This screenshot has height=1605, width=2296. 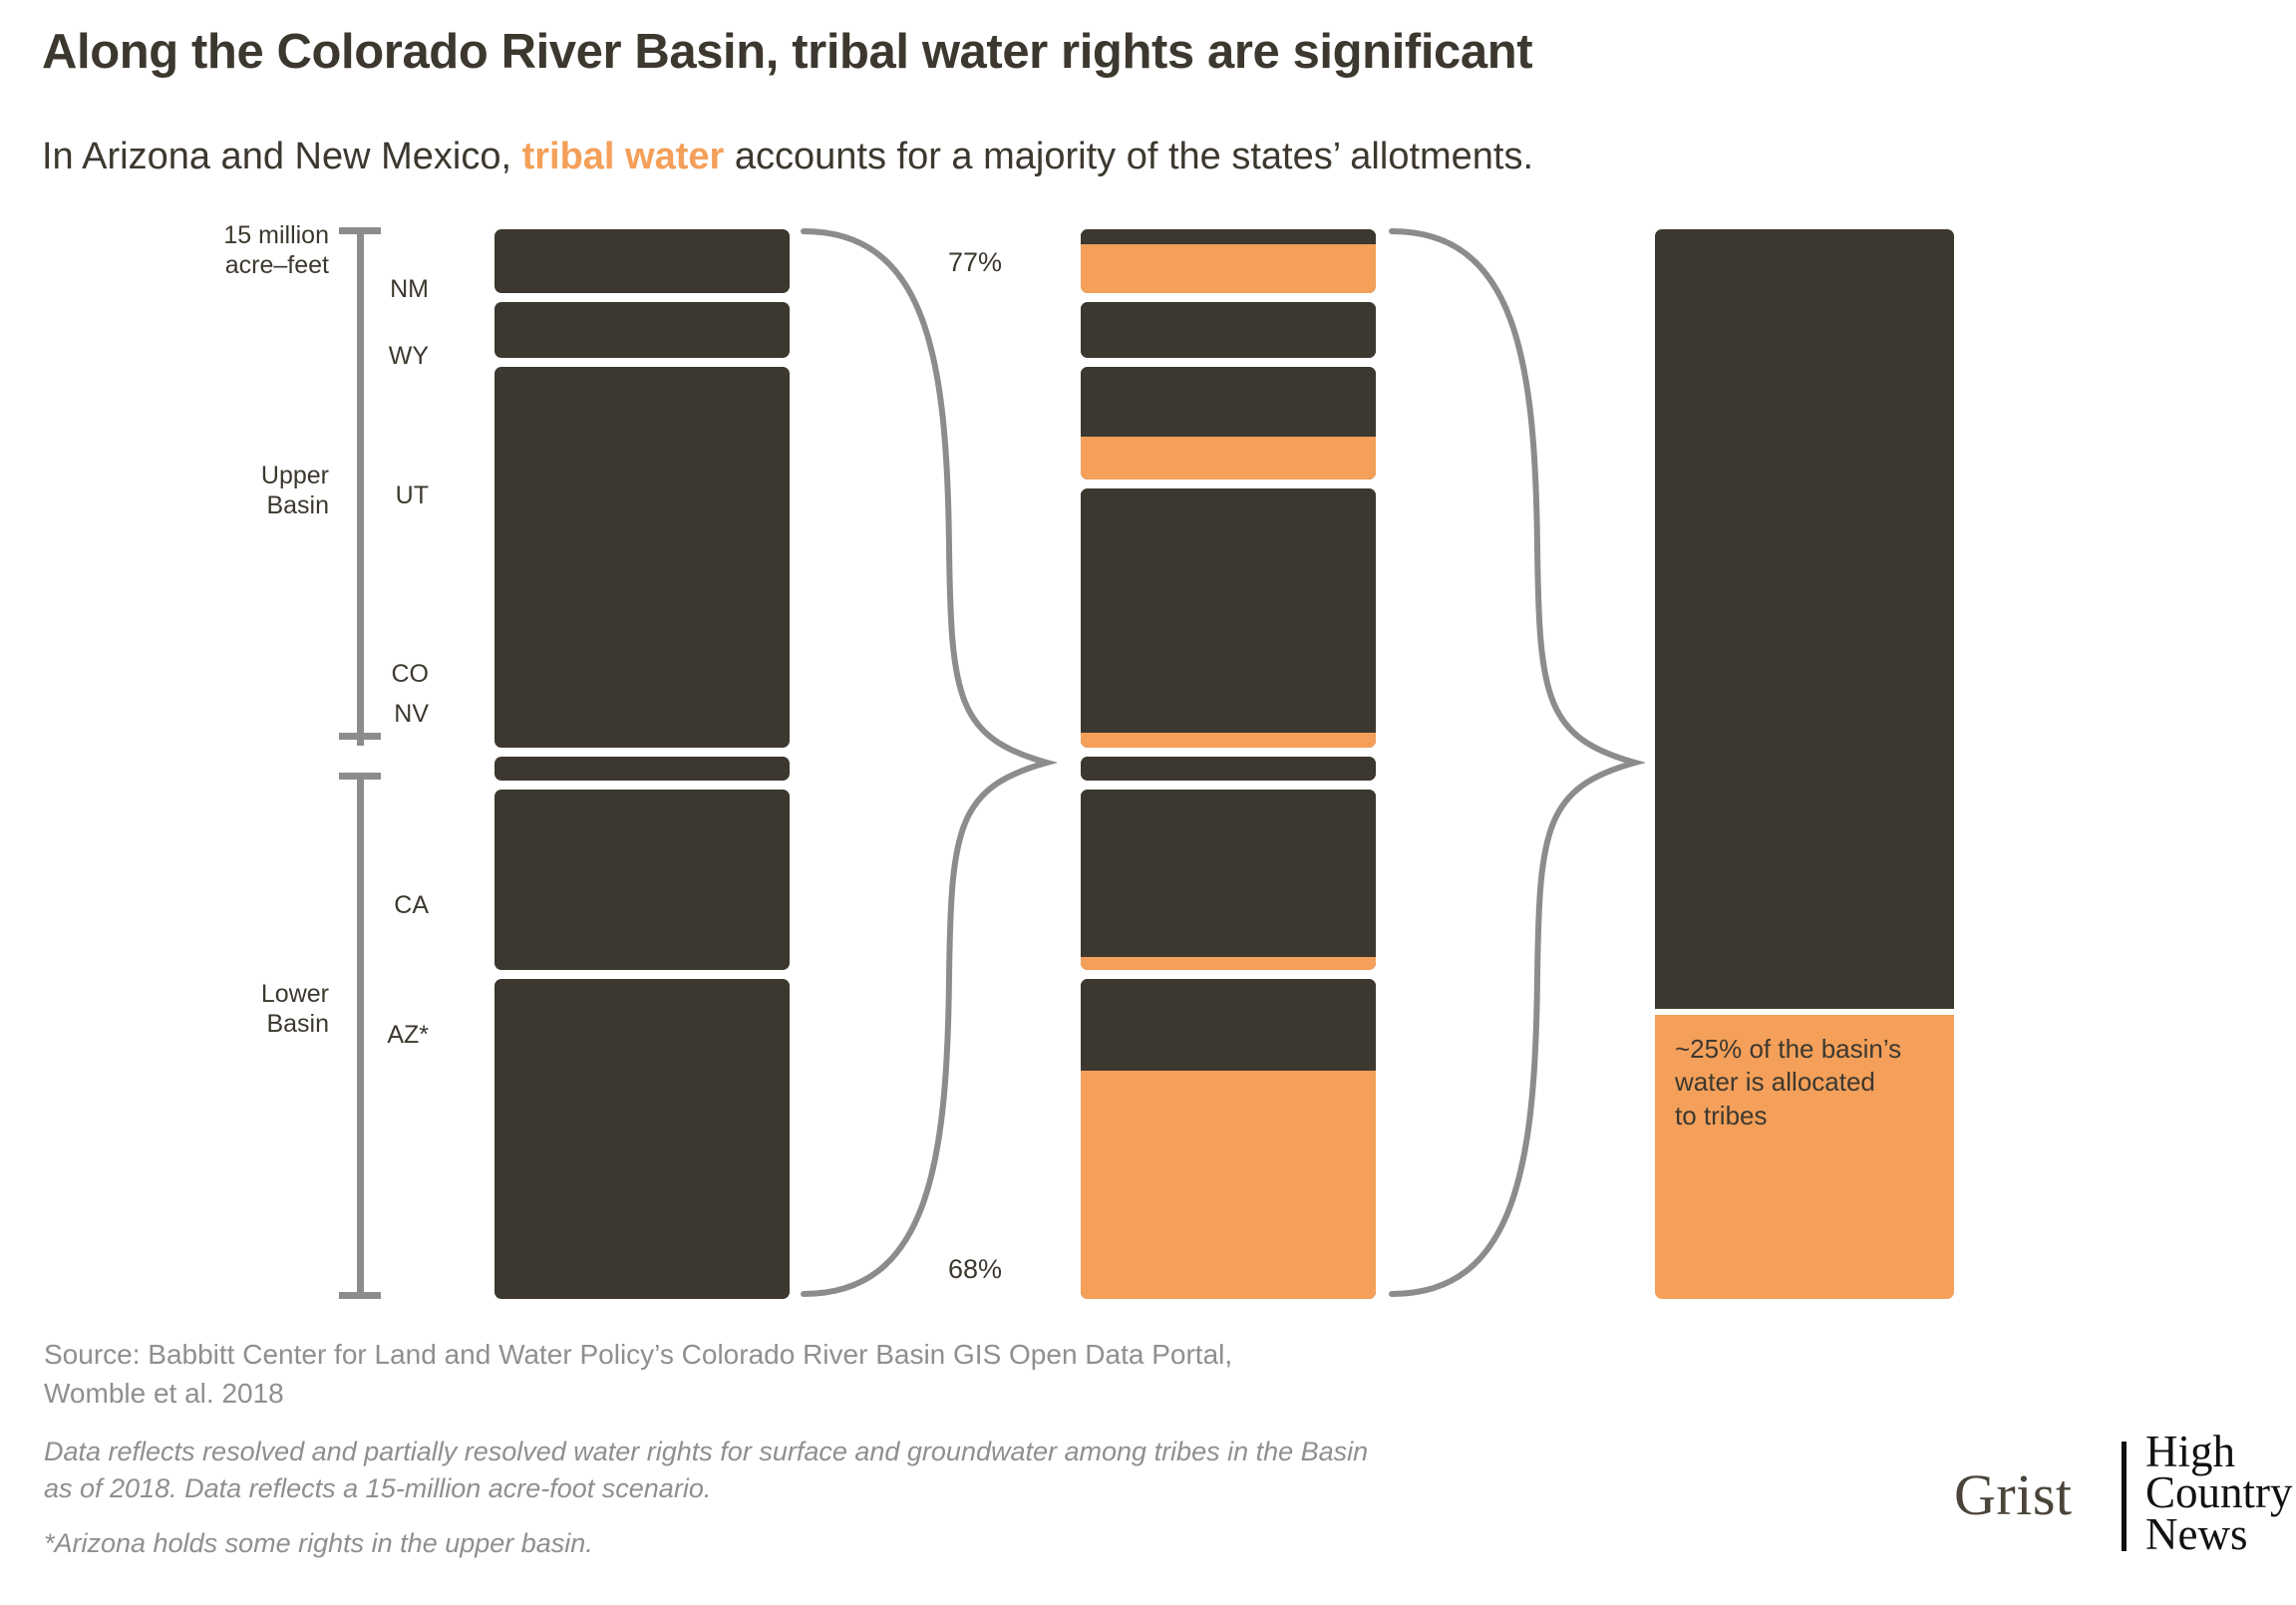 I want to click on state-label-ca: CA, so click(x=411, y=905).